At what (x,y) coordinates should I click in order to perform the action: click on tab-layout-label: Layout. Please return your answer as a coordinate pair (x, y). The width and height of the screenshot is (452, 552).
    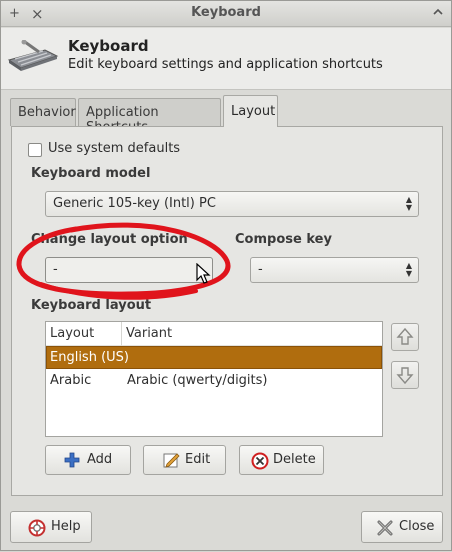
    Looking at the image, I should click on (253, 111).